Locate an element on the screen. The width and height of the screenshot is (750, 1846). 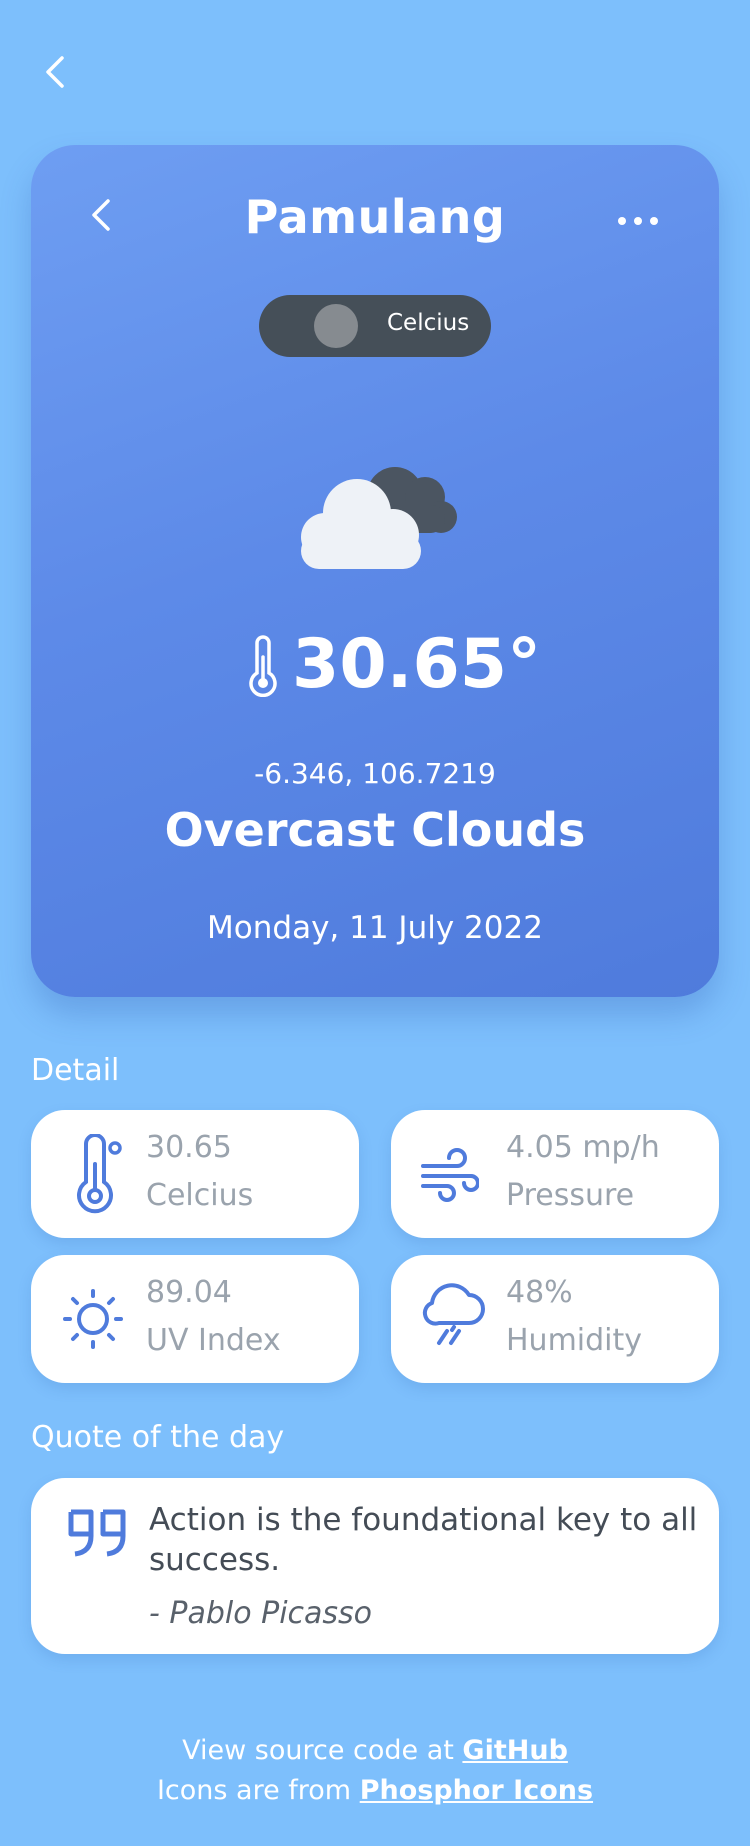
more-options-button is located at coordinates (644, 218).